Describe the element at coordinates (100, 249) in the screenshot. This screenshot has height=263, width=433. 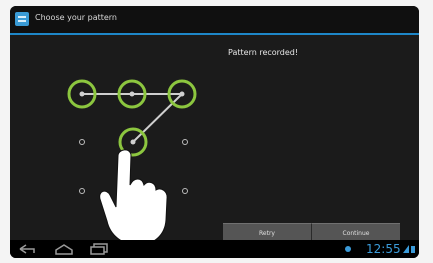
I see `recent-apps-icon` at that location.